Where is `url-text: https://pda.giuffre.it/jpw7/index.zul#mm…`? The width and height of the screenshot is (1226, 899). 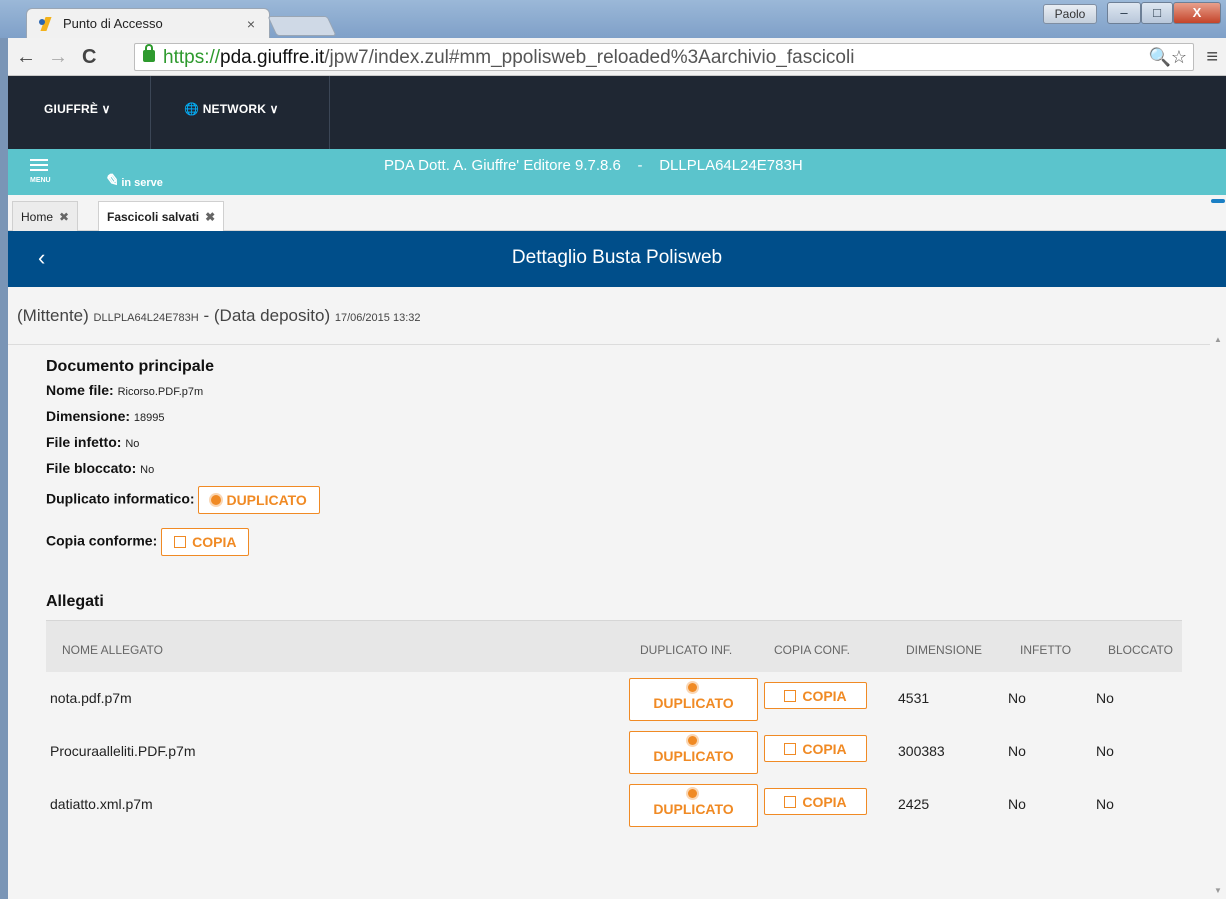
url-text: https://pda.giuffre.it/jpw7/index.zul#mm… is located at coordinates (508, 58).